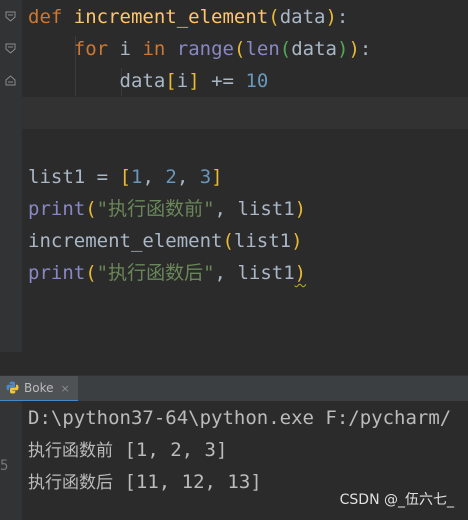  I want to click on close-icon: ×, so click(64, 388).